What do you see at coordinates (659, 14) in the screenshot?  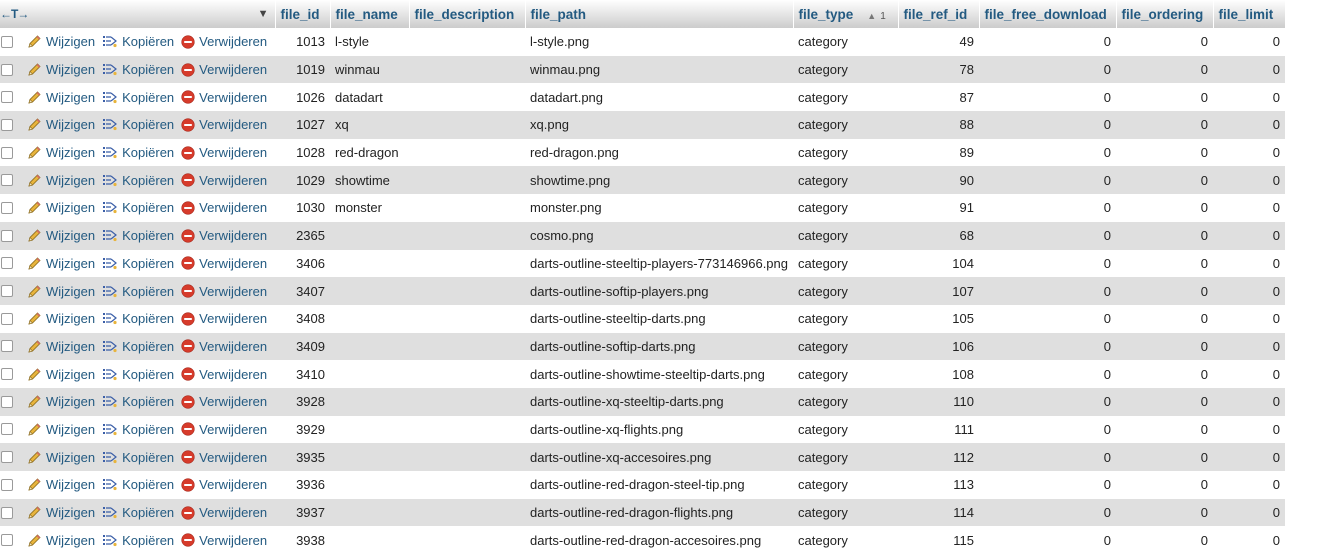 I see `column-header-file-path: file_path` at bounding box center [659, 14].